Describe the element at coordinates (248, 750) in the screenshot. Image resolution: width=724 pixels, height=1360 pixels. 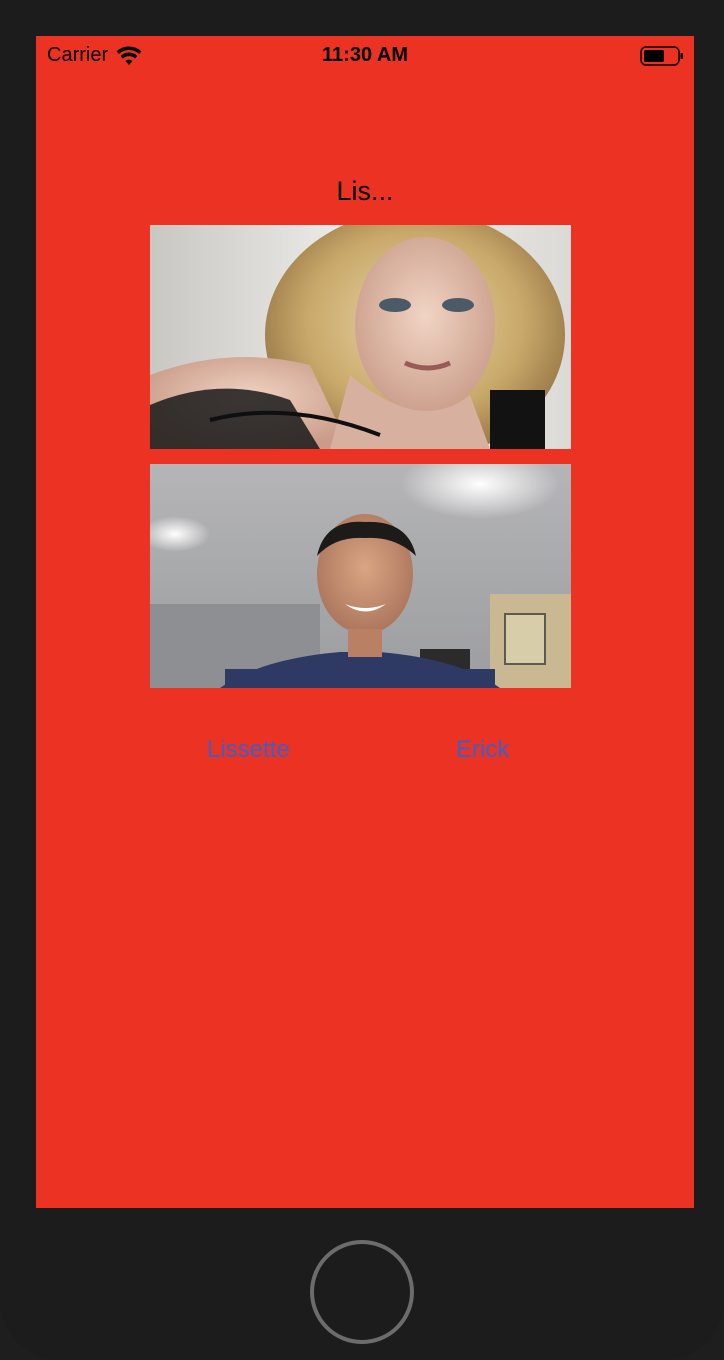
I see `lissette-button: Lissette` at that location.